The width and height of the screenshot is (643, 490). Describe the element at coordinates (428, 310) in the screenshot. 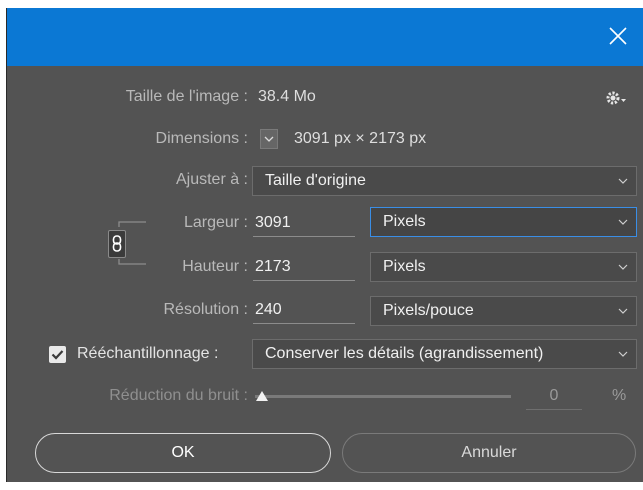

I see `resolution-unit-value: Pixels/pouce` at that location.